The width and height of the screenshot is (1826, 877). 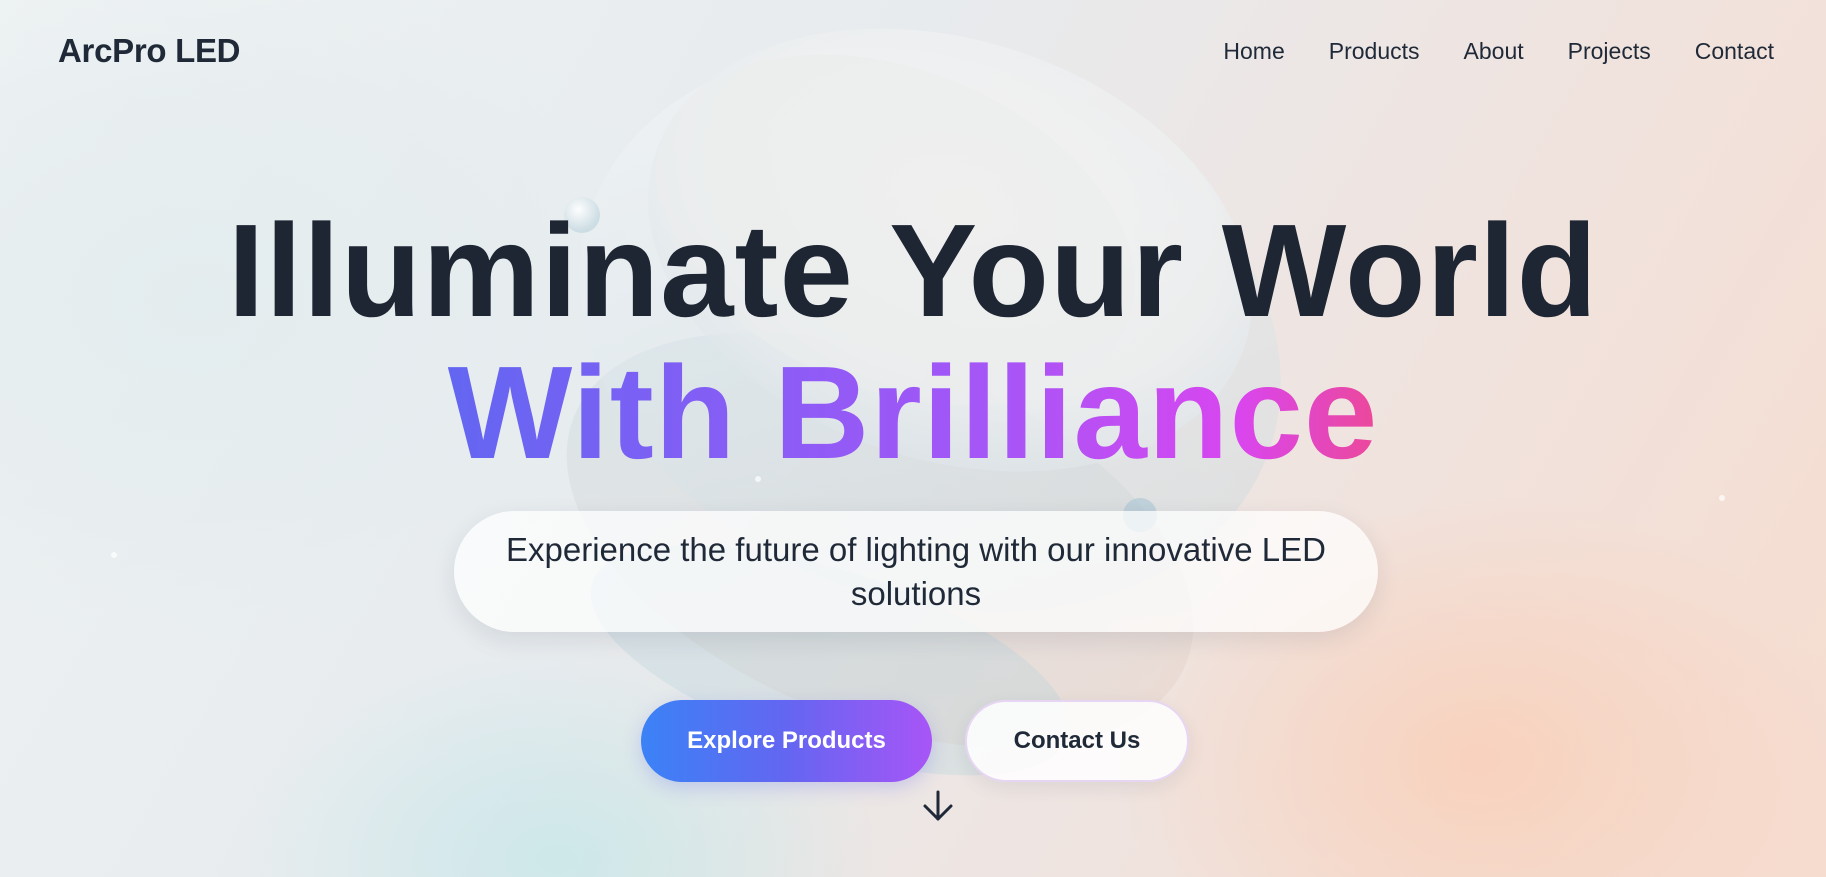 What do you see at coordinates (1077, 741) in the screenshot?
I see `contact-us-button: Contact Us` at bounding box center [1077, 741].